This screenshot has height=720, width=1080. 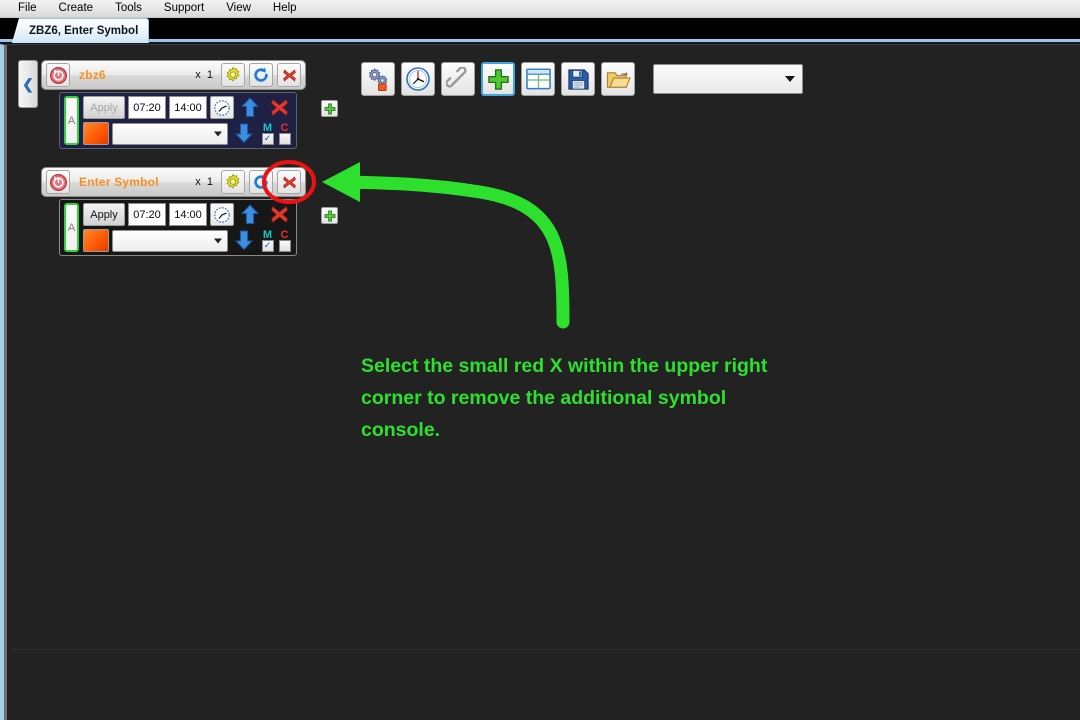 What do you see at coordinates (5, 382) in the screenshot?
I see `workspace-left-edge` at bounding box center [5, 382].